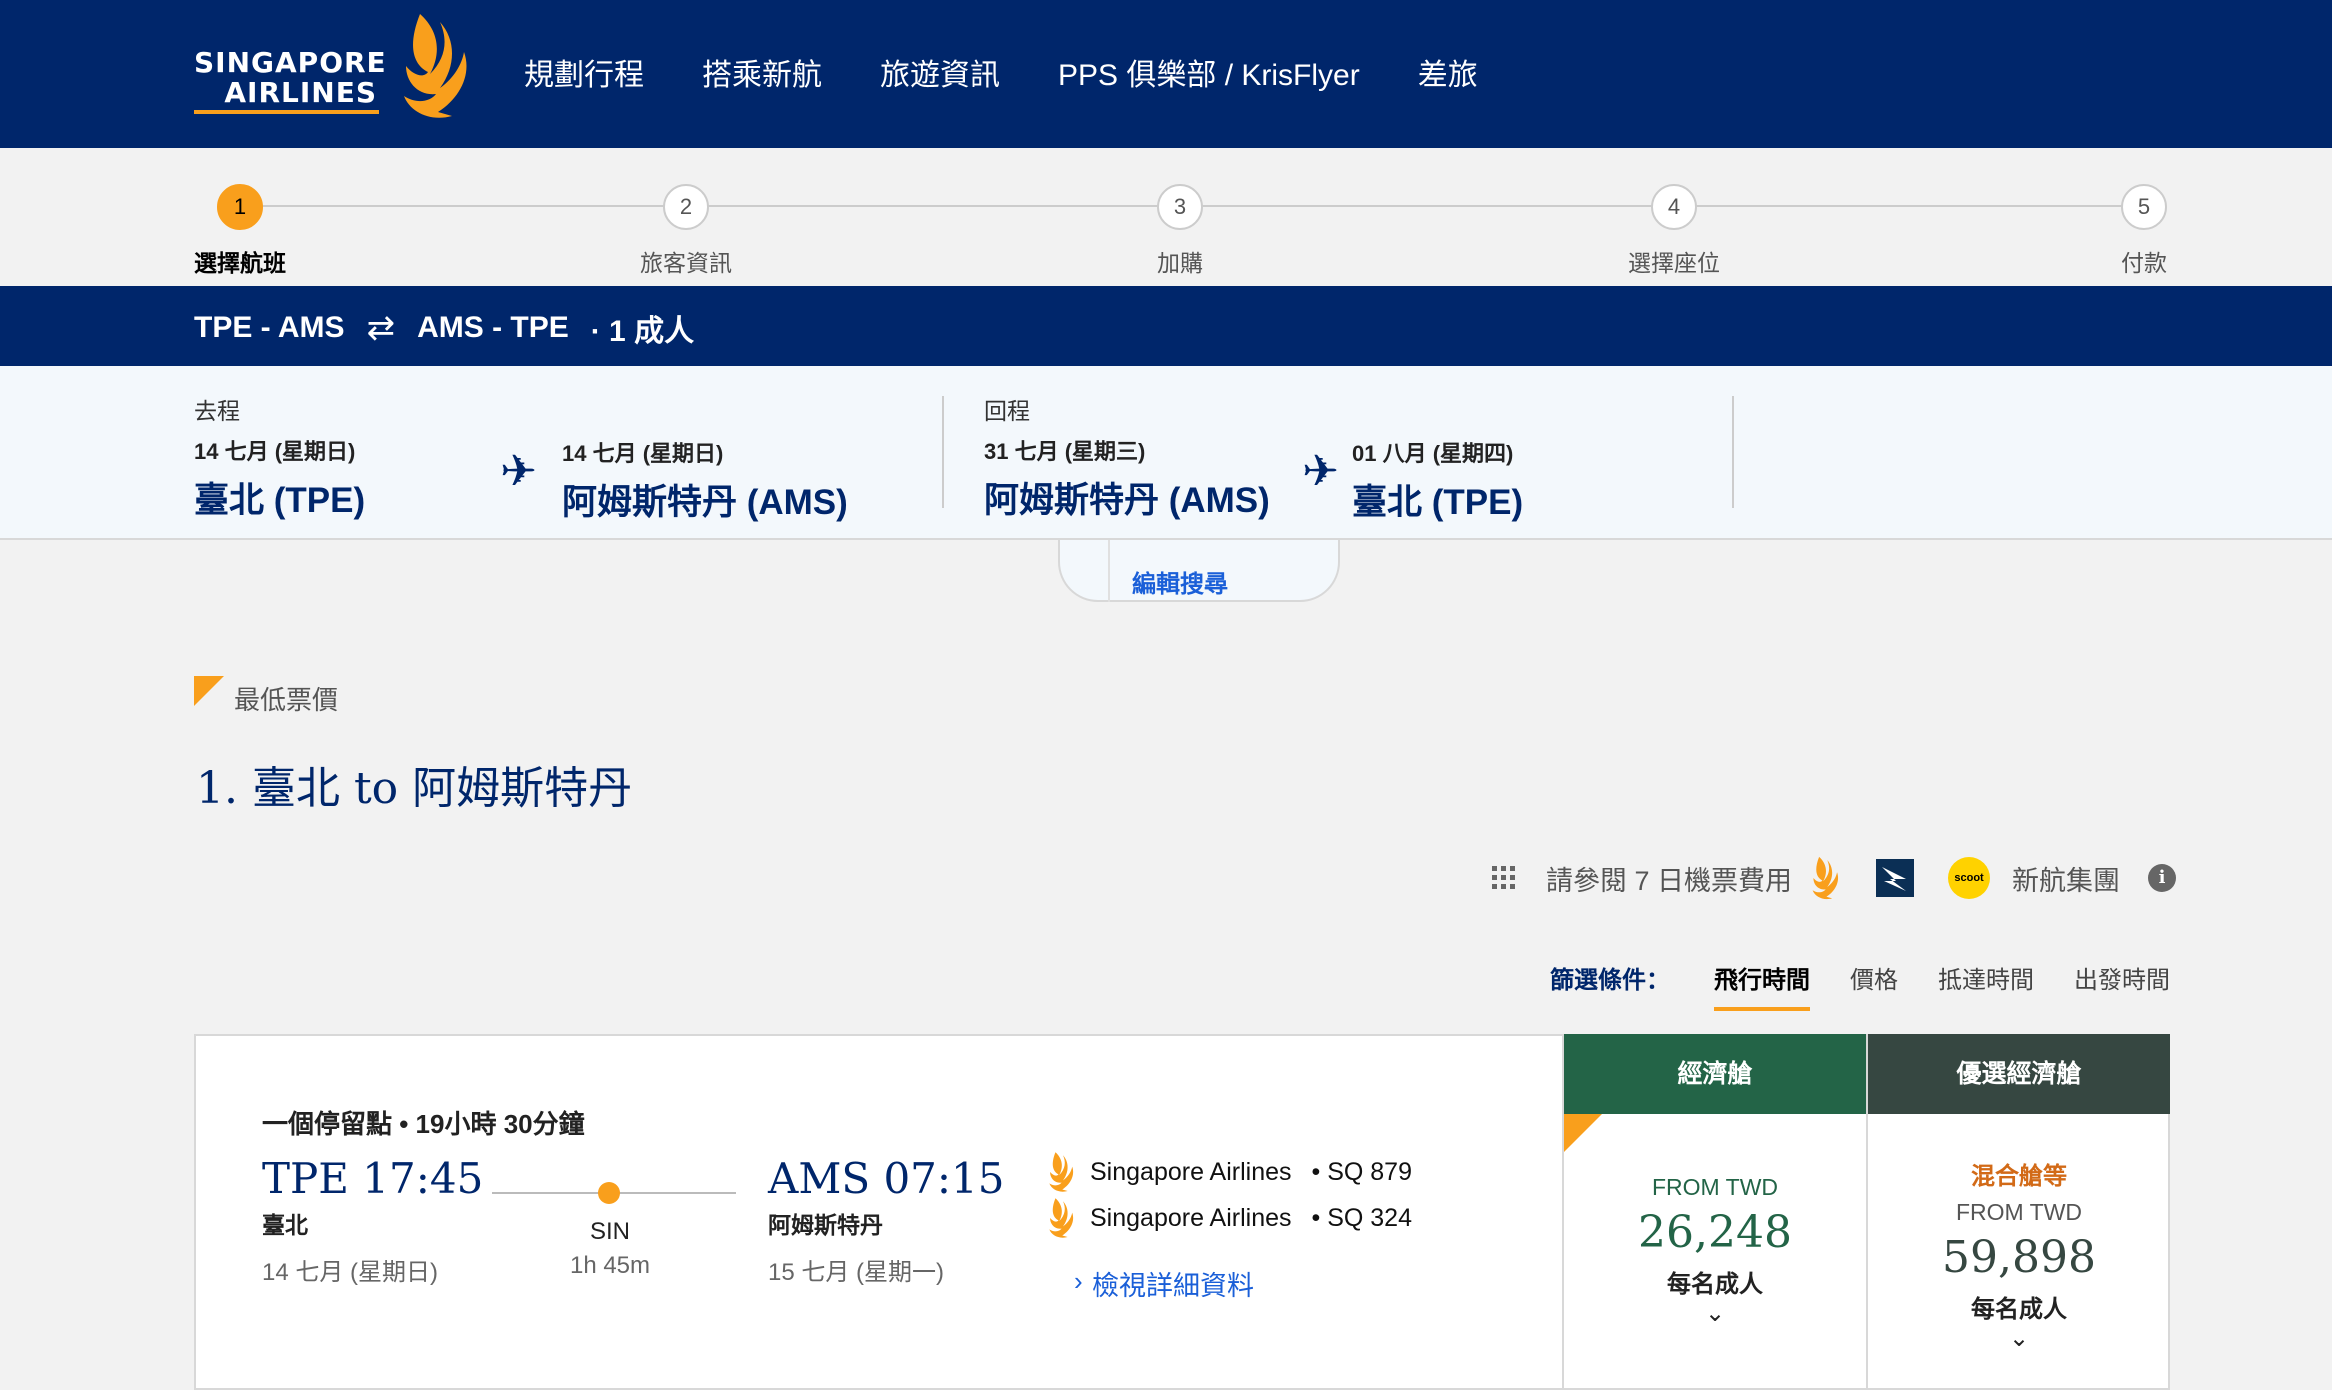 Image resolution: width=2332 pixels, height=1390 pixels. I want to click on step-select-flight: 1 選擇航班, so click(240, 231).